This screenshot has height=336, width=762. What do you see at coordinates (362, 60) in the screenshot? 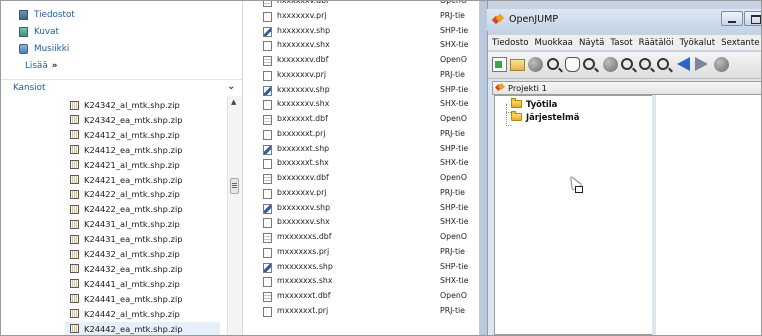
I see `file-row: kxxxxxxv.dbf OpenO` at bounding box center [362, 60].